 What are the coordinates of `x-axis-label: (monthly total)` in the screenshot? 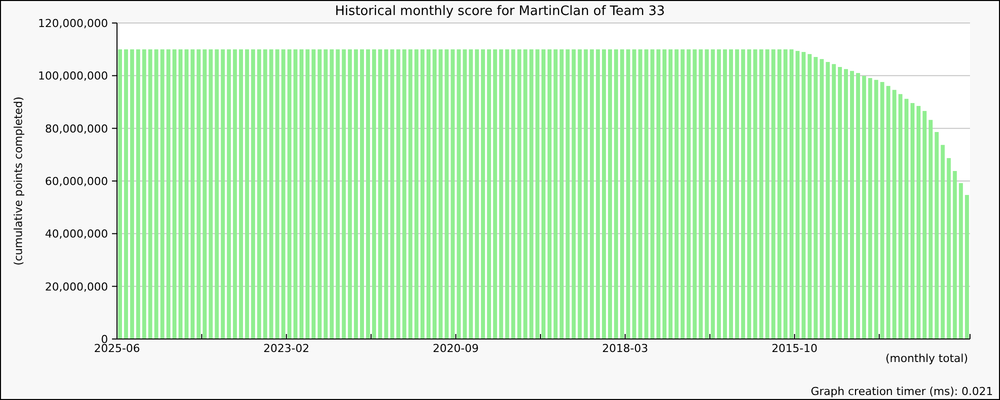 It's located at (927, 358).